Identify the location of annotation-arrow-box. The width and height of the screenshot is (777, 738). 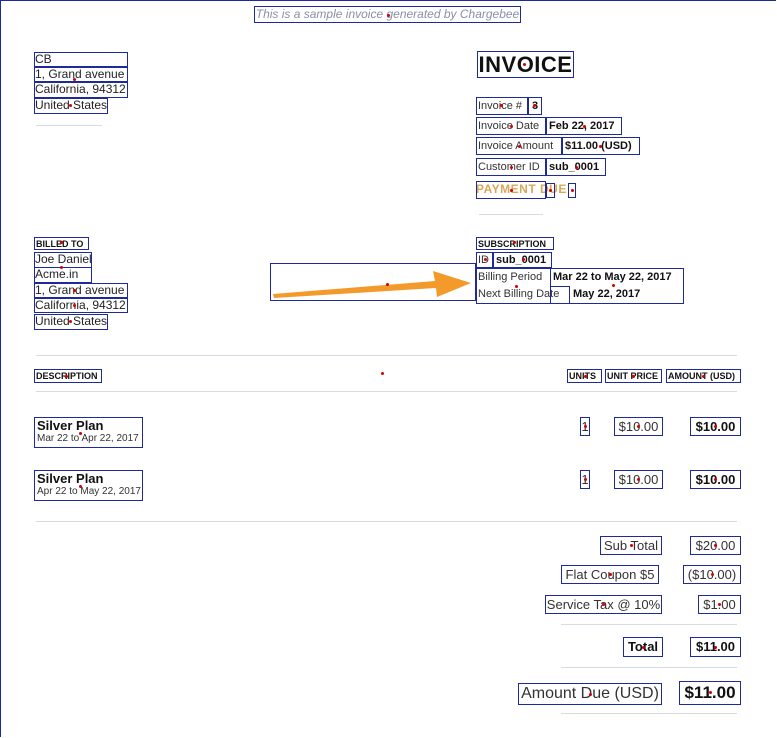
(373, 282).